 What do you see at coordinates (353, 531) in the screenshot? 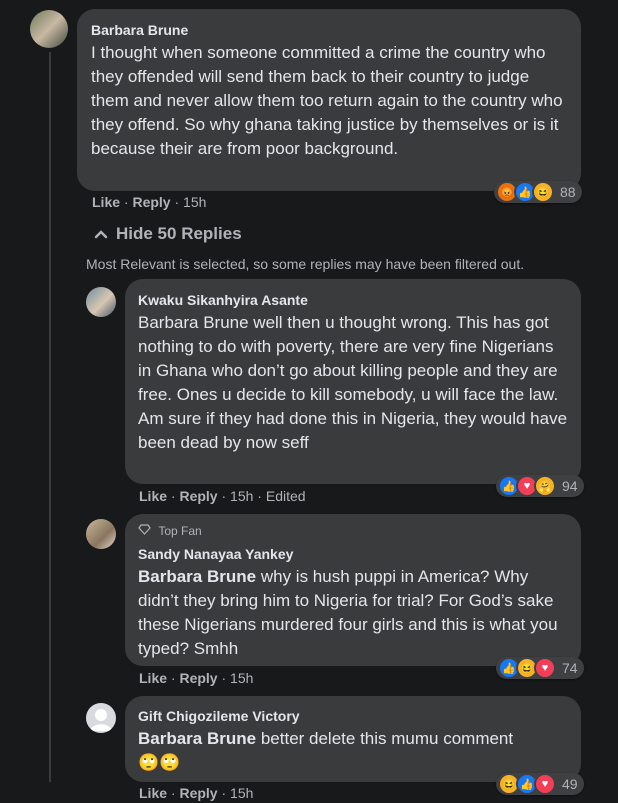
I see `top-fan-badge: Top Fan` at bounding box center [353, 531].